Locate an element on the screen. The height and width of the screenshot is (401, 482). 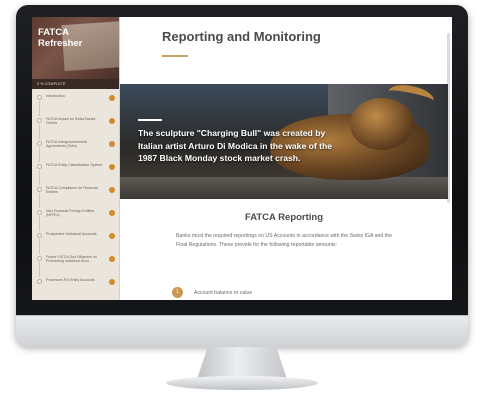
list-item-text: Account balance or value is located at coordinates (223, 293).